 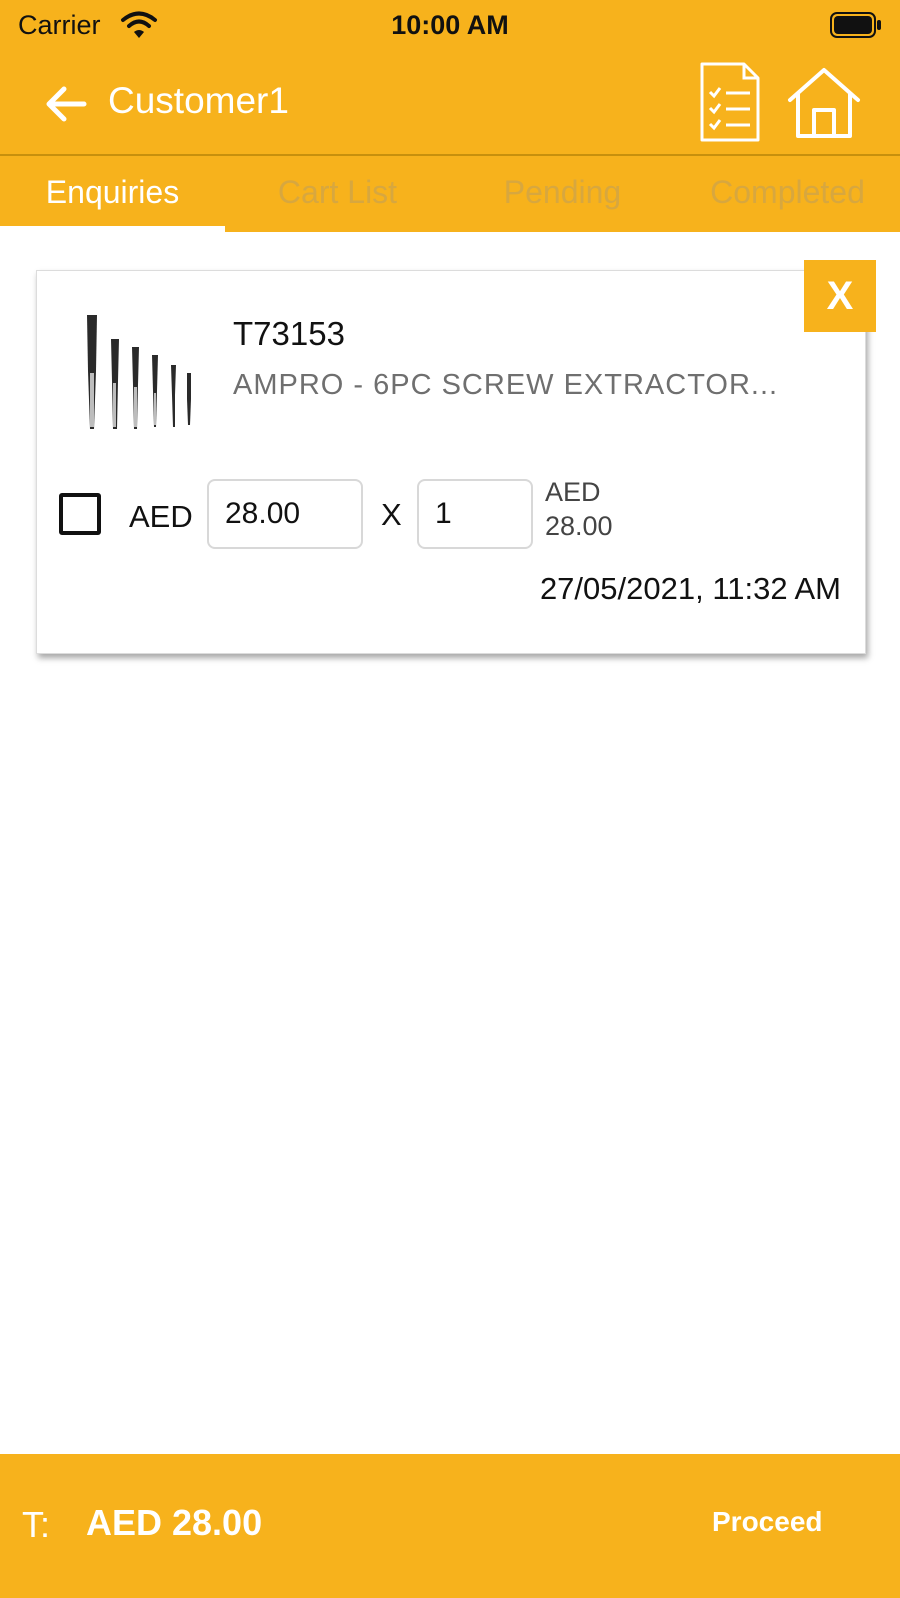 I want to click on tab-cart-list: Cart List, so click(x=337, y=194).